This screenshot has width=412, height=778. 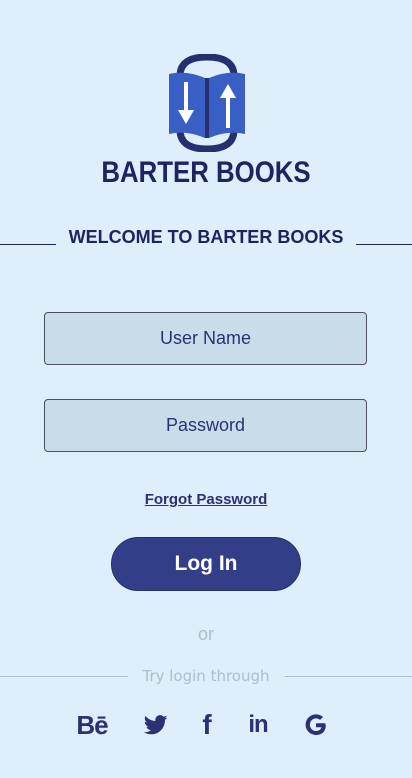 I want to click on password-input, so click(x=205, y=431).